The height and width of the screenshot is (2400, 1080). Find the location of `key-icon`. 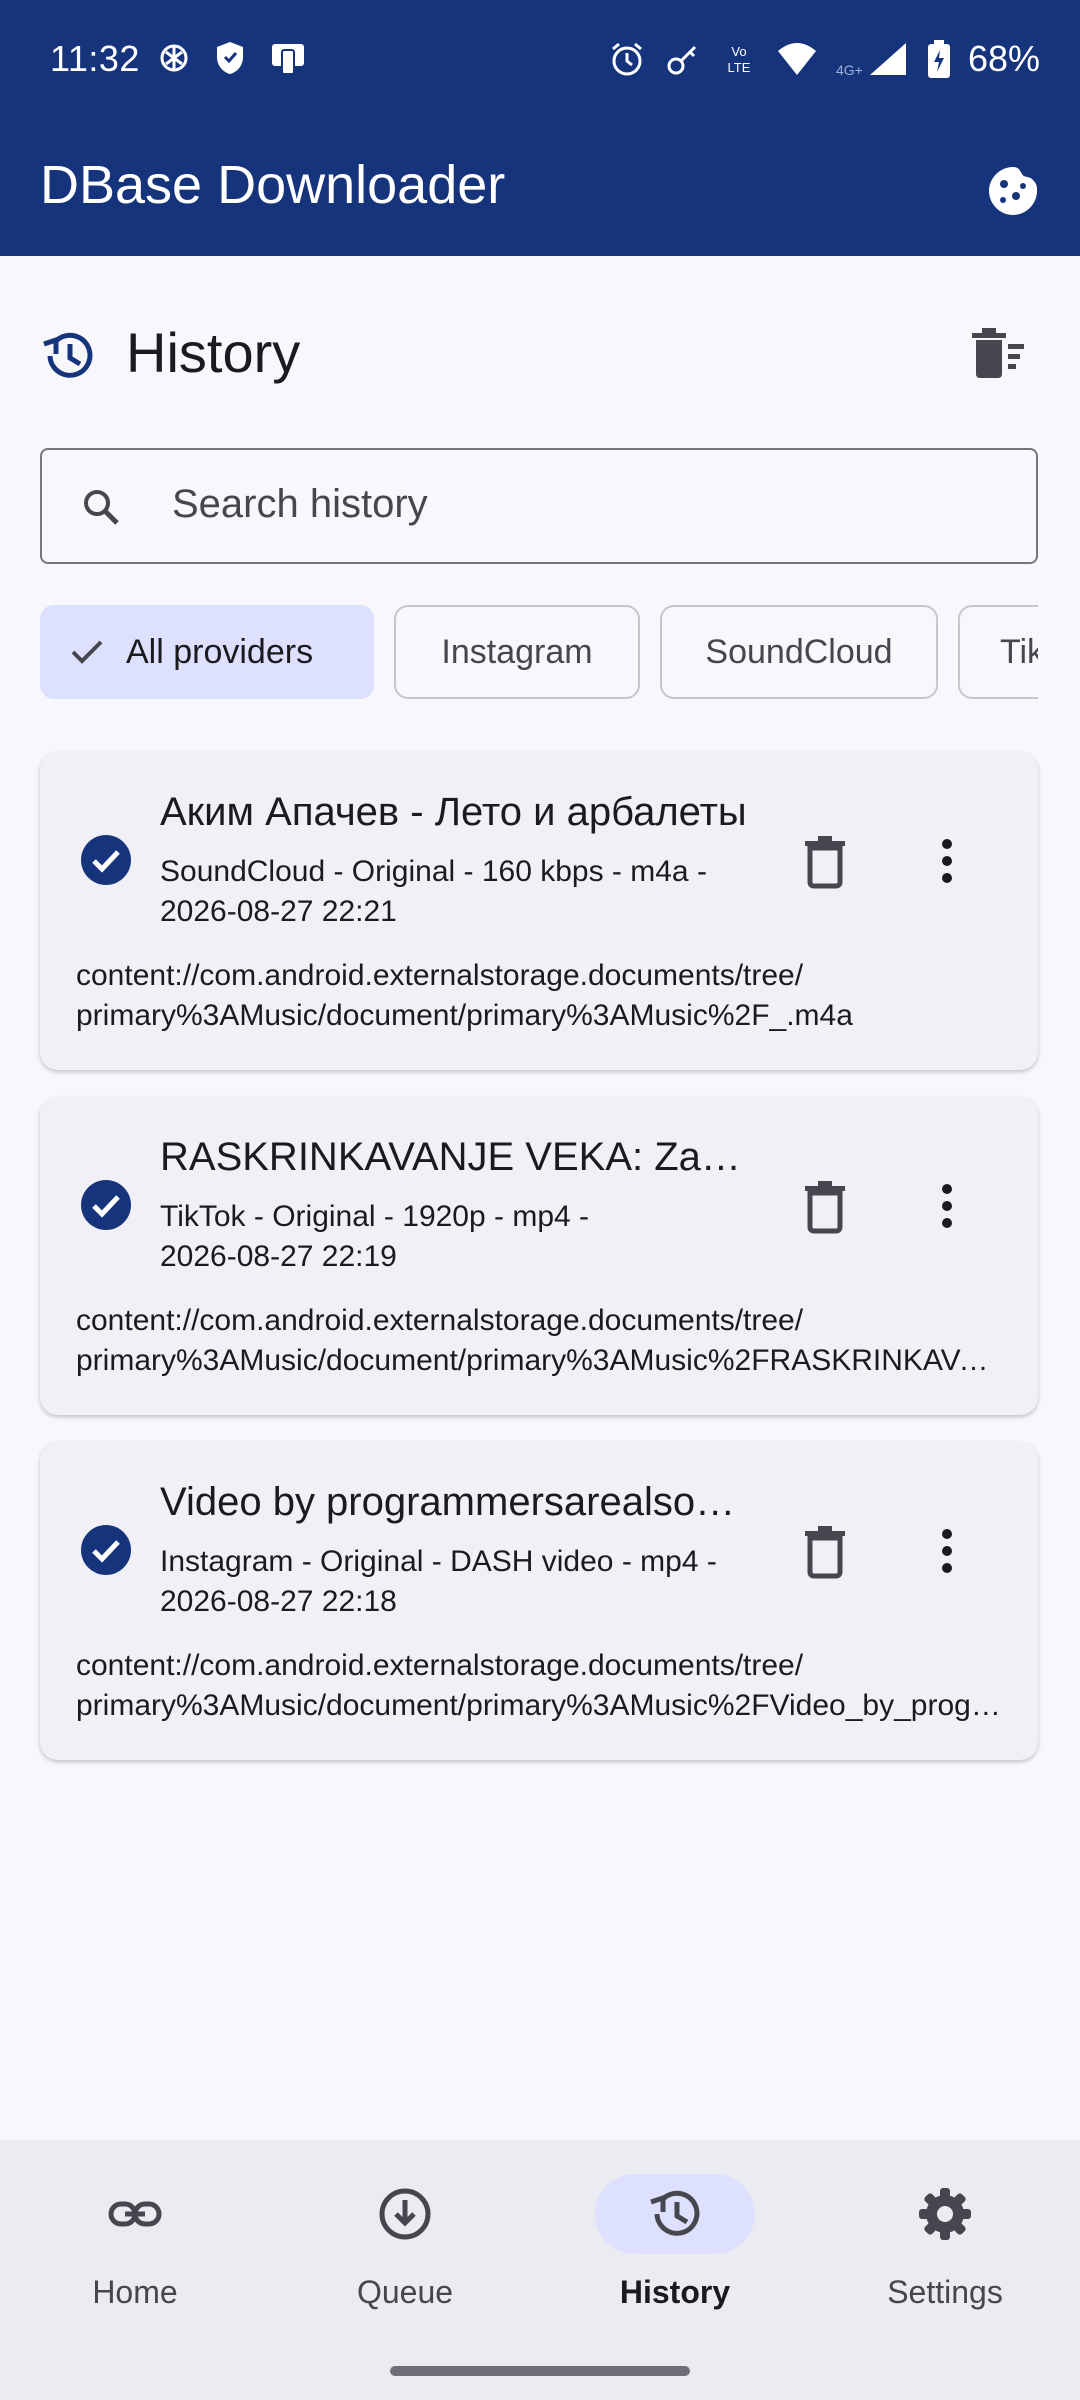

key-icon is located at coordinates (681, 60).